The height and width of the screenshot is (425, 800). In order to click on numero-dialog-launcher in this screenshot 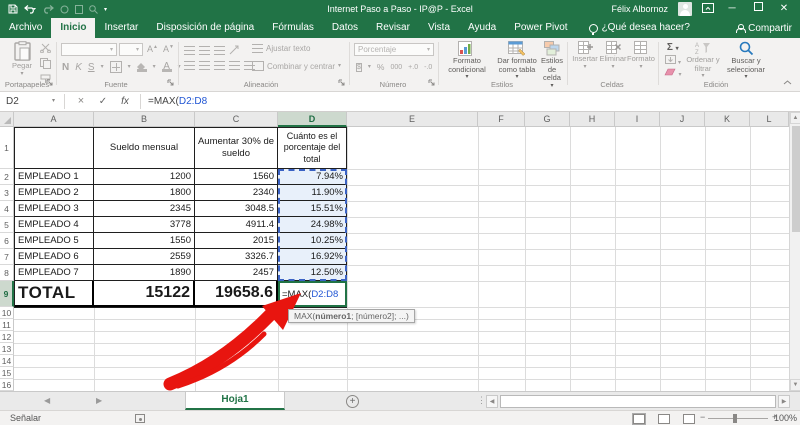, I will do `click(431, 83)`.